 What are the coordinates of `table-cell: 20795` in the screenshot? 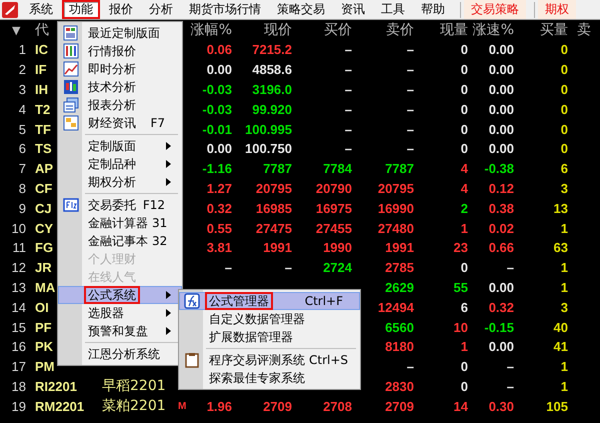 It's located at (396, 188).